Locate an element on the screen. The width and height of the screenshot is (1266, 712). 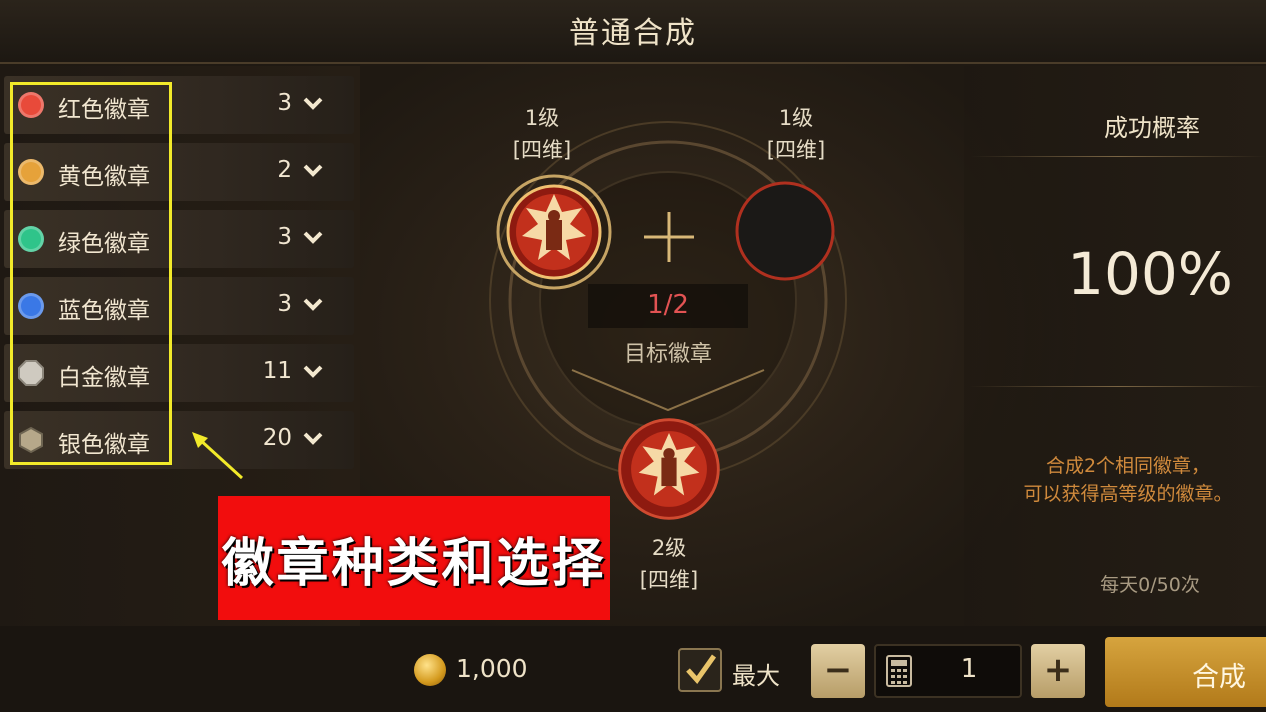
decrease-button: − is located at coordinates (838, 671).